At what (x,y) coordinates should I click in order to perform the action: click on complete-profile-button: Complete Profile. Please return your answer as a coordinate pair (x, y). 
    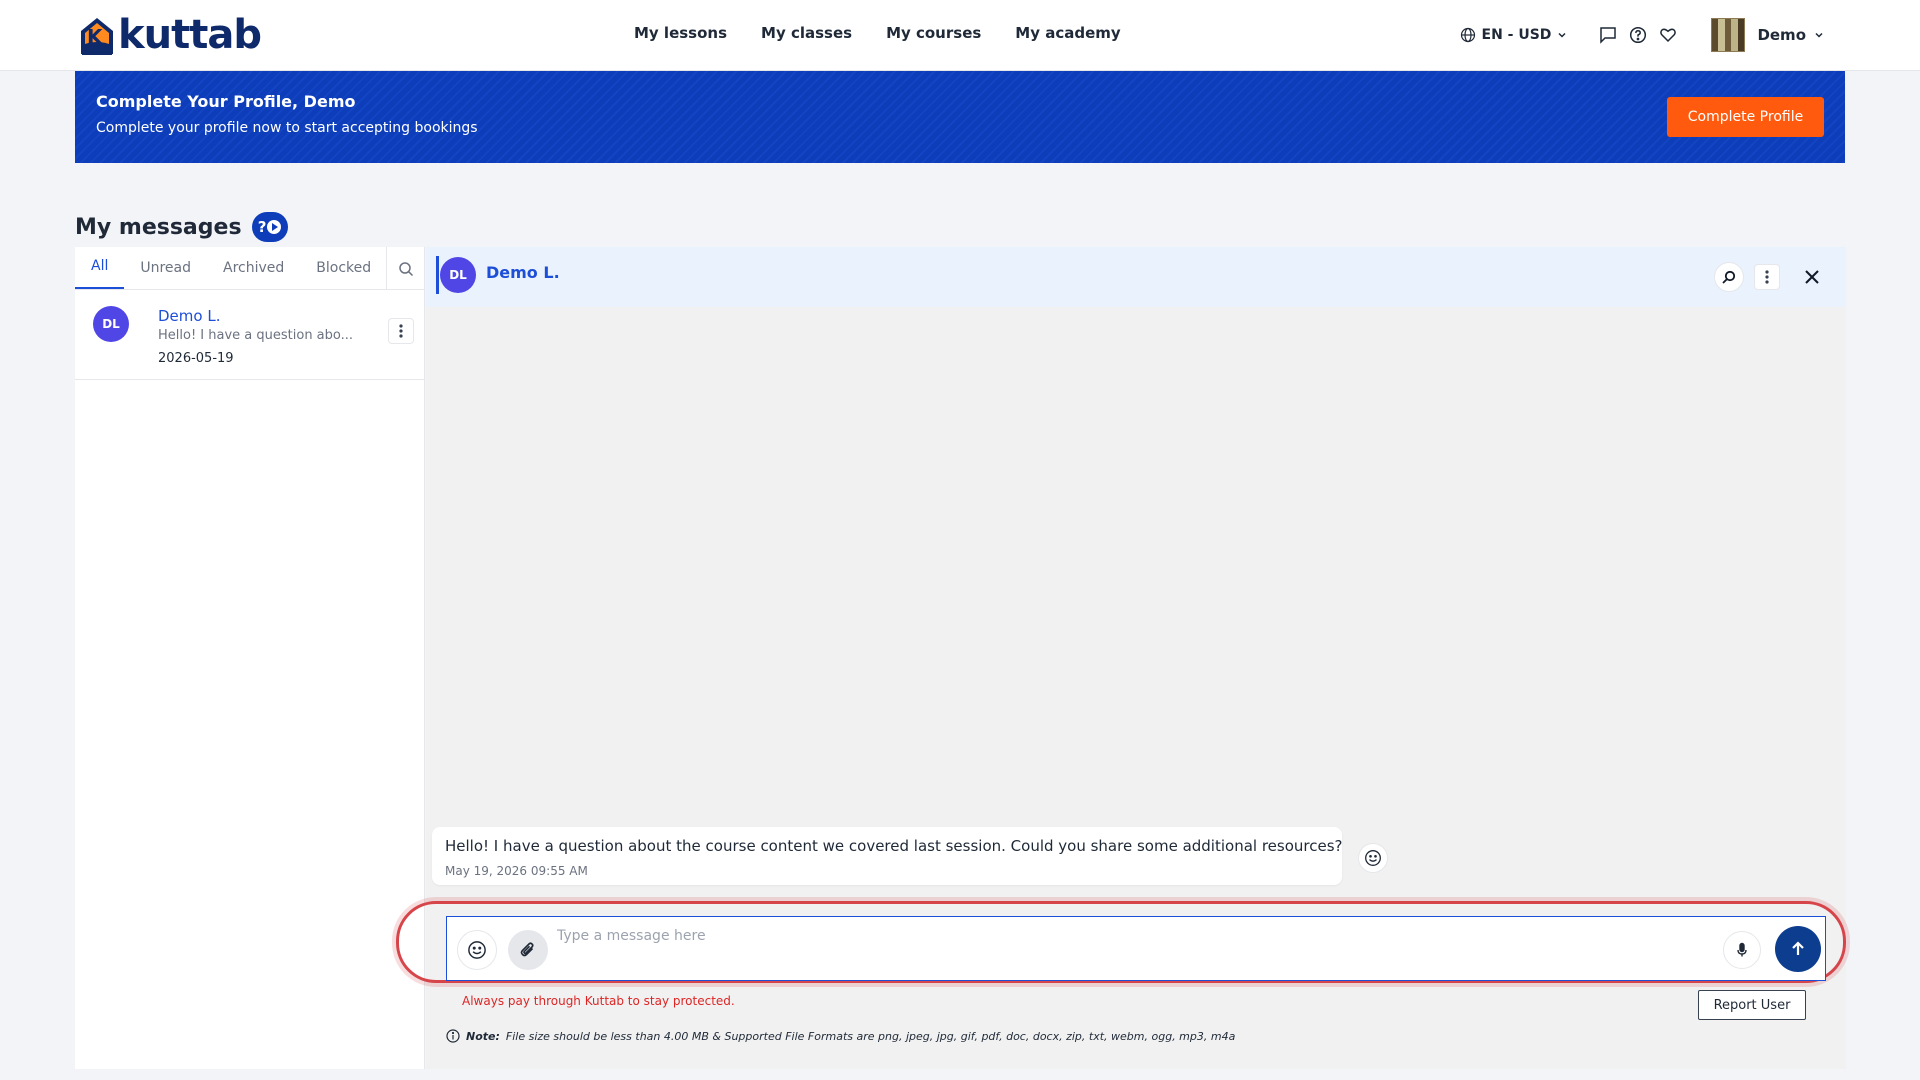
    Looking at the image, I should click on (1745, 117).